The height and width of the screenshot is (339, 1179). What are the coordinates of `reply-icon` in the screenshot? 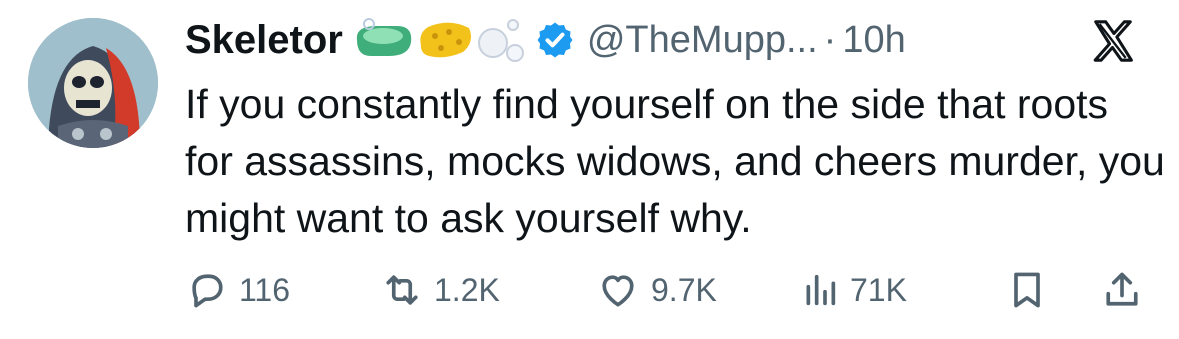 It's located at (207, 291).